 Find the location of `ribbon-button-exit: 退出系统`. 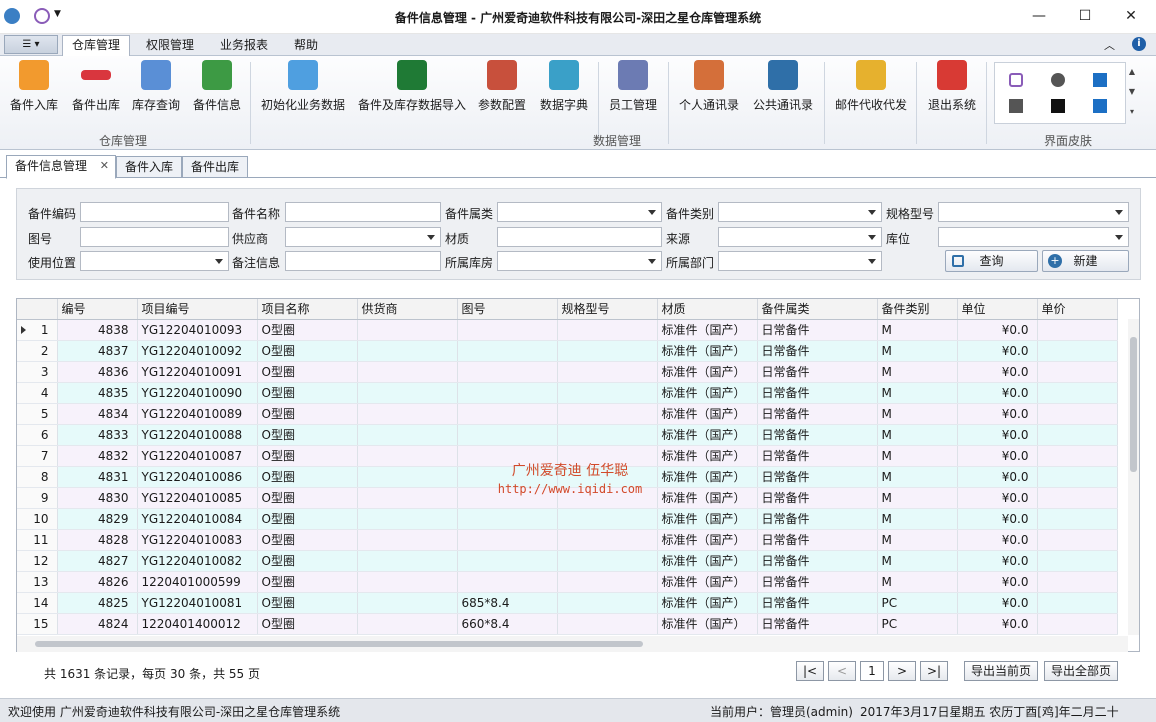

ribbon-button-exit: 退出系统 is located at coordinates (952, 86).